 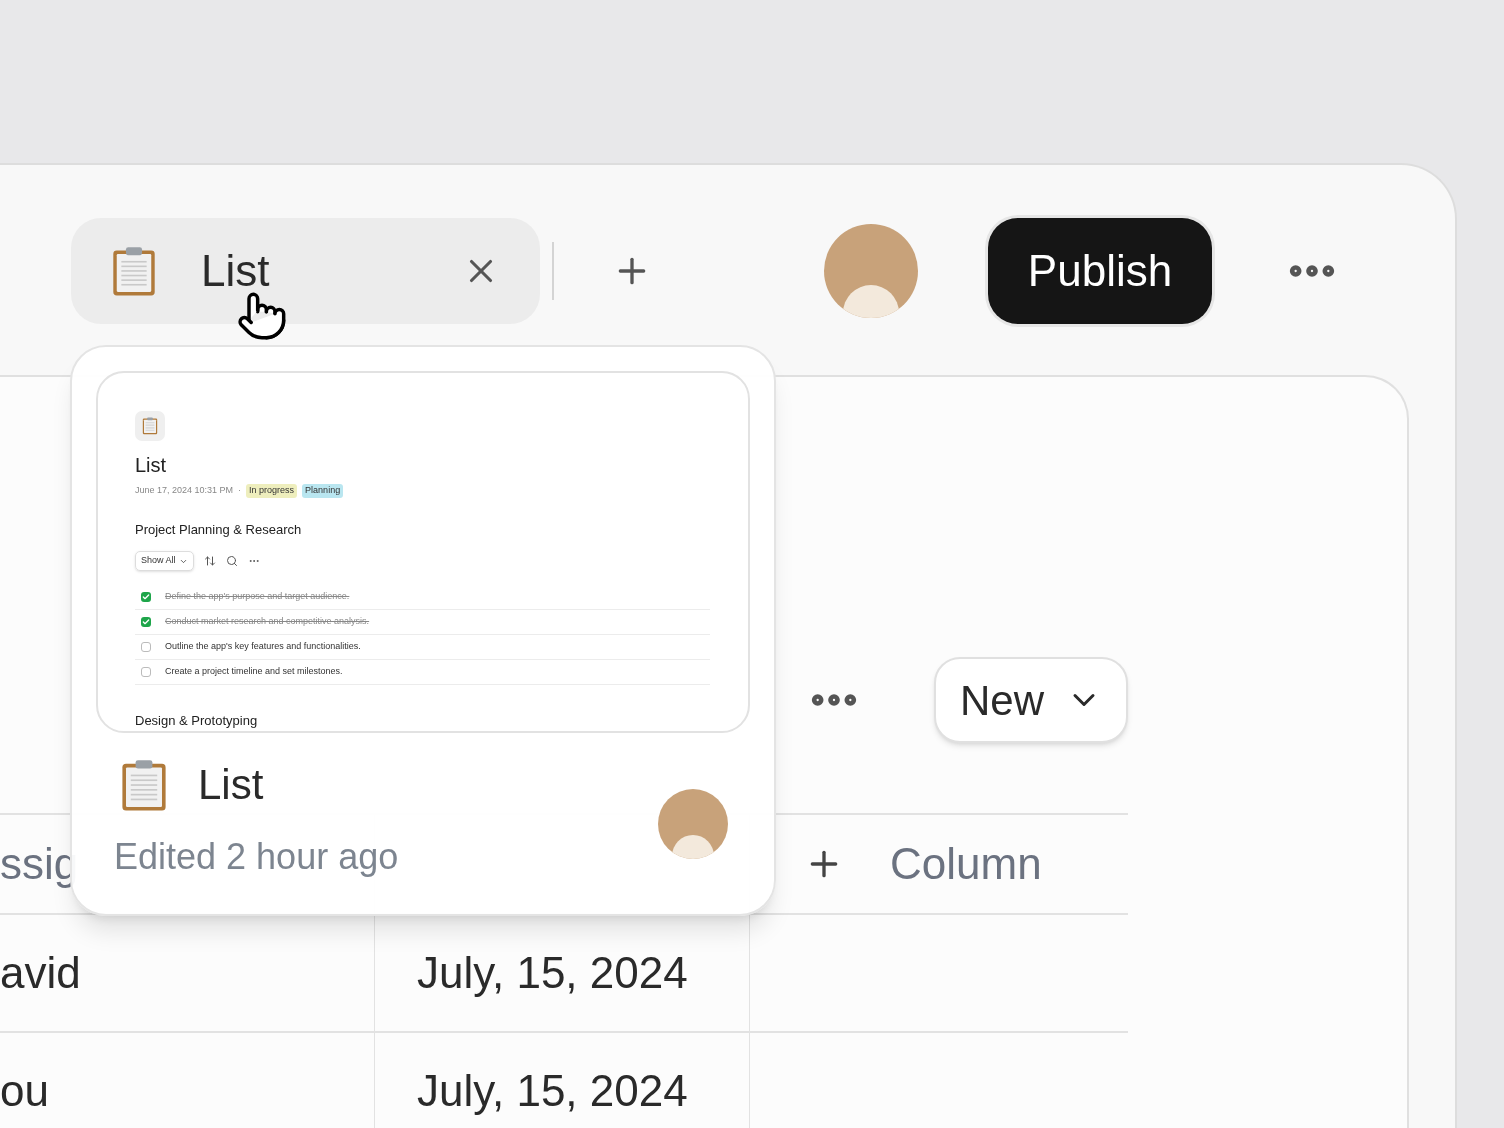 What do you see at coordinates (1100, 271) in the screenshot?
I see `publish-button: Publish` at bounding box center [1100, 271].